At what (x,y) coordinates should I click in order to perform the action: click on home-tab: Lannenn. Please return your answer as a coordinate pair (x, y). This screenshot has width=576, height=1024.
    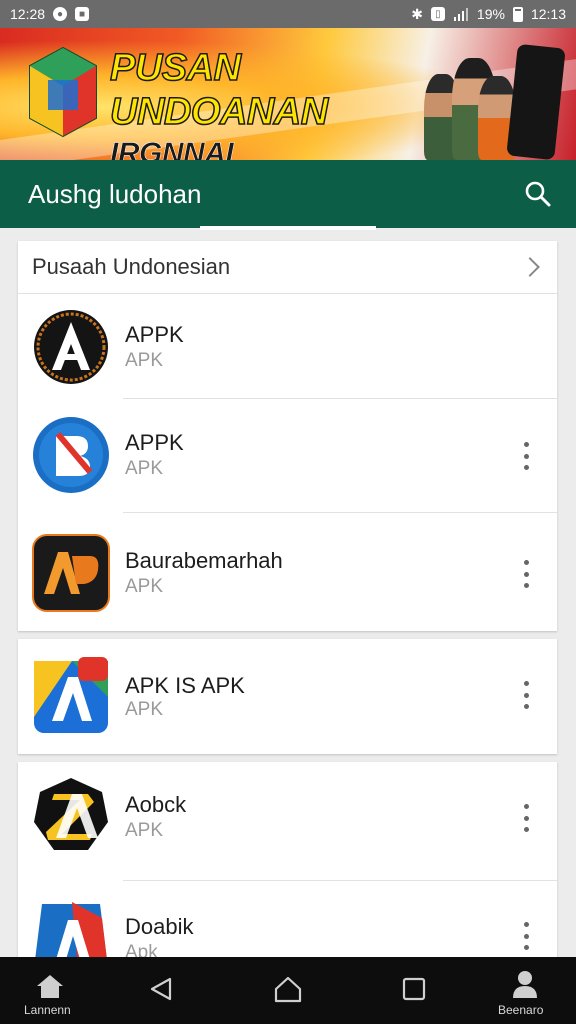
    Looking at the image, I should click on (50, 990).